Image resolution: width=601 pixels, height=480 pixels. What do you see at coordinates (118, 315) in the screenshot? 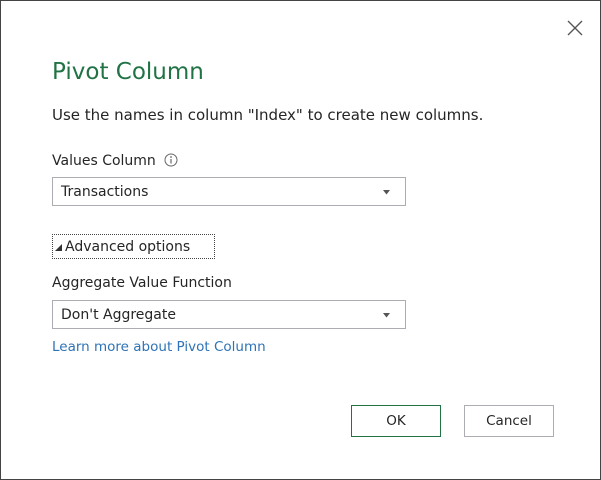
I see `aggregate-function-selected: Don't Aggregate` at bounding box center [118, 315].